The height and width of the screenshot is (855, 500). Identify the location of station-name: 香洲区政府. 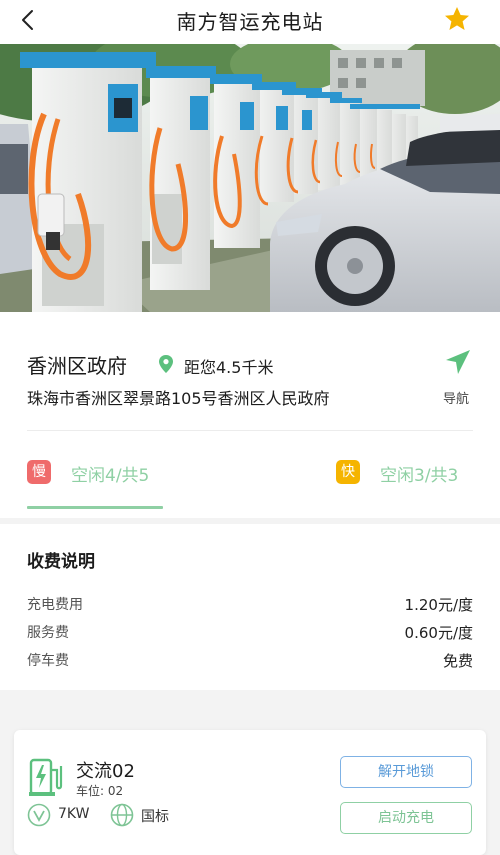
(77, 366).